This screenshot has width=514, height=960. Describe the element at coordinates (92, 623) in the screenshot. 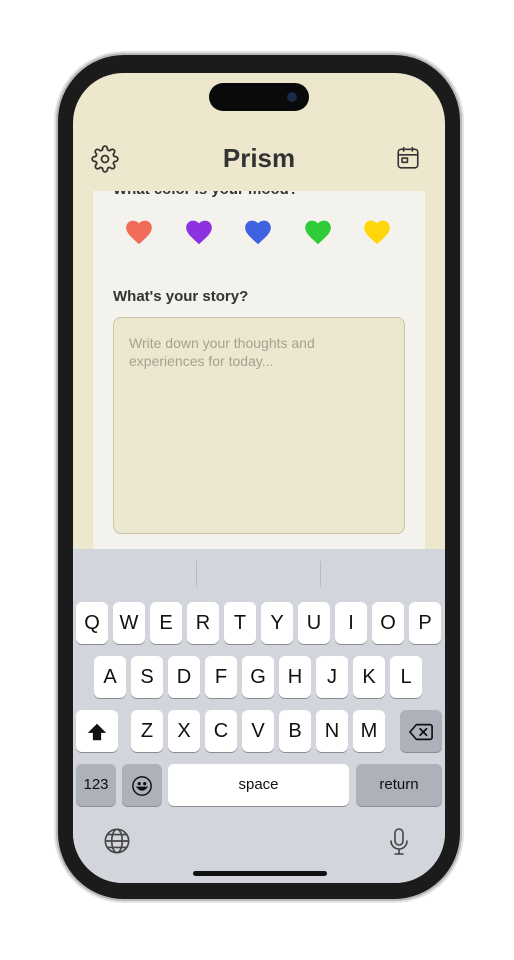

I see `key-q: Q` at that location.